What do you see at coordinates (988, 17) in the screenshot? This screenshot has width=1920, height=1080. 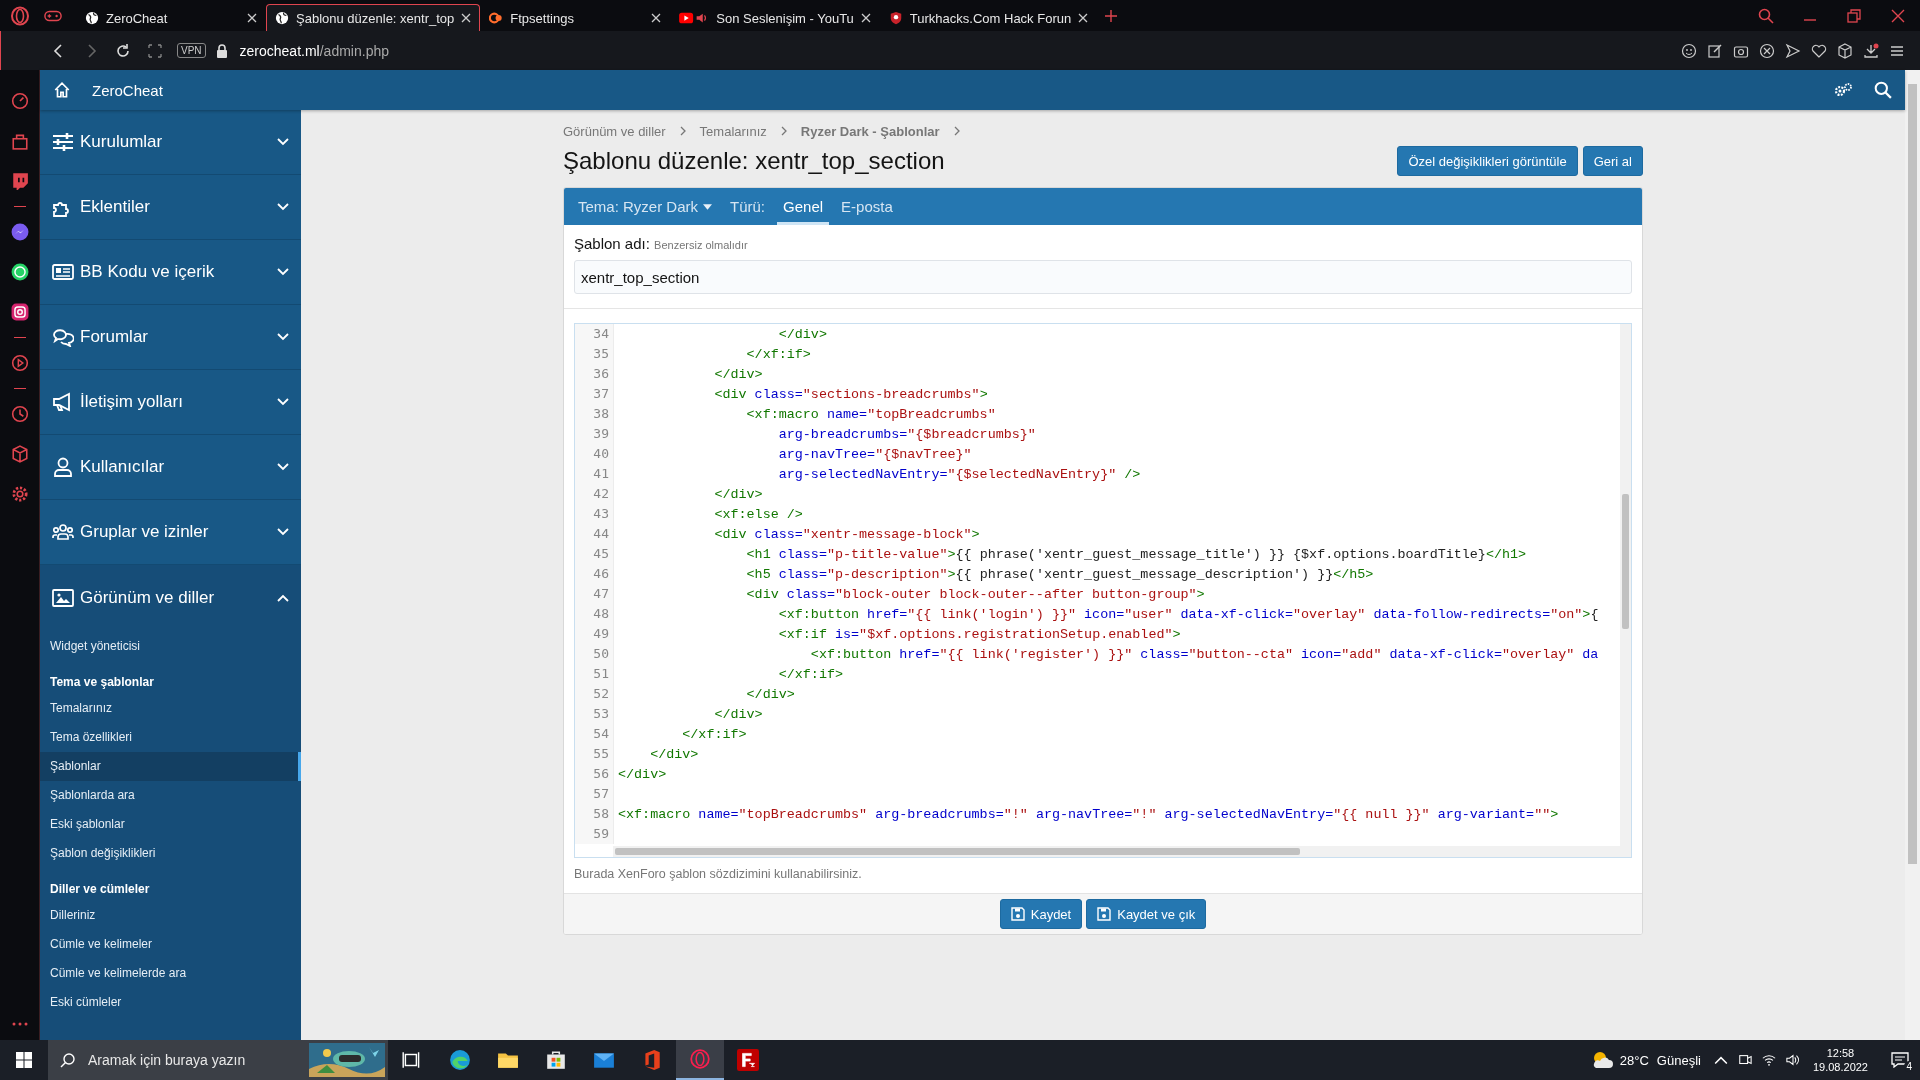 I see `browser-tab: Turkhacks.Com Hack Forun` at bounding box center [988, 17].